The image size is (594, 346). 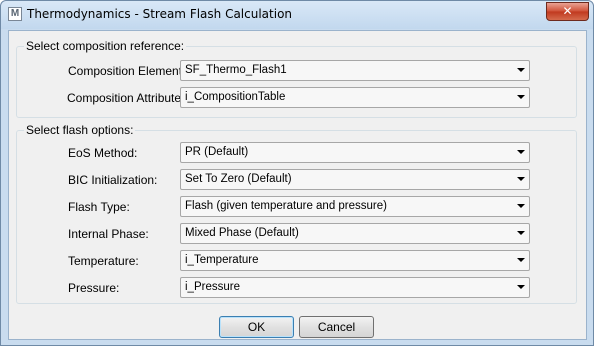 What do you see at coordinates (355, 179) in the screenshot?
I see `bic-initialization-dropdown: Set To Zero (Default)` at bounding box center [355, 179].